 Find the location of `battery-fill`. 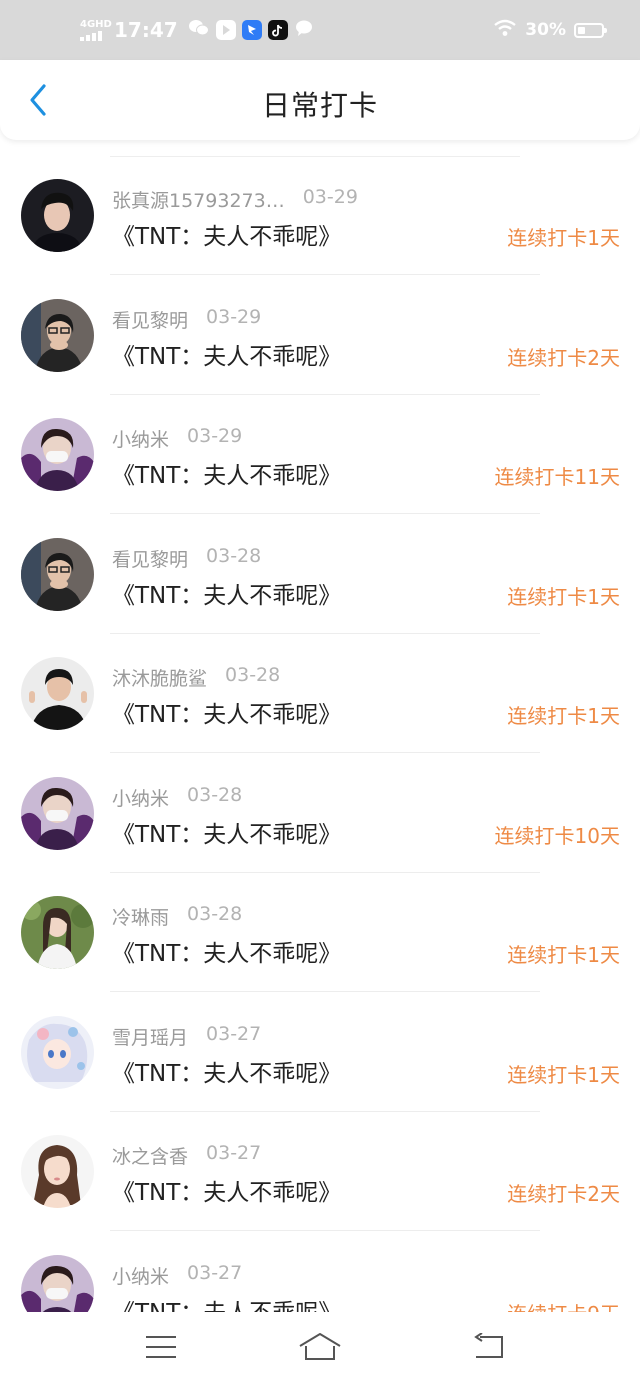

battery-fill is located at coordinates (581, 30).